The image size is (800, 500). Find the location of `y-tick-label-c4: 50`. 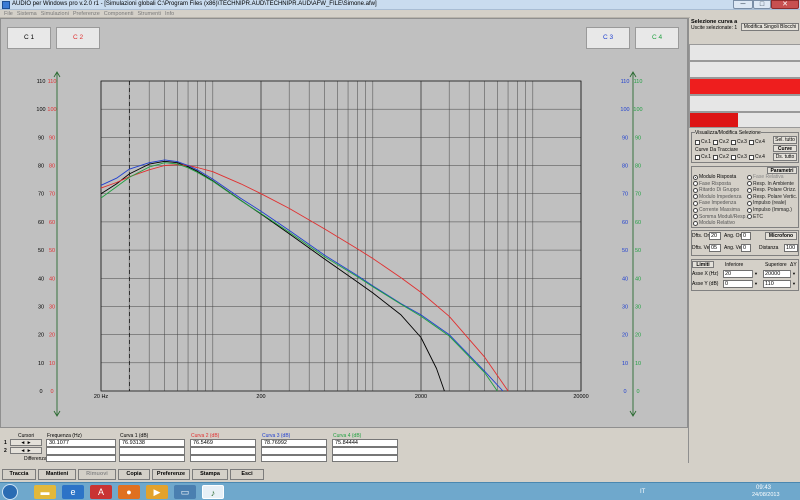

y-tick-label-c4: 50 is located at coordinates (638, 251).